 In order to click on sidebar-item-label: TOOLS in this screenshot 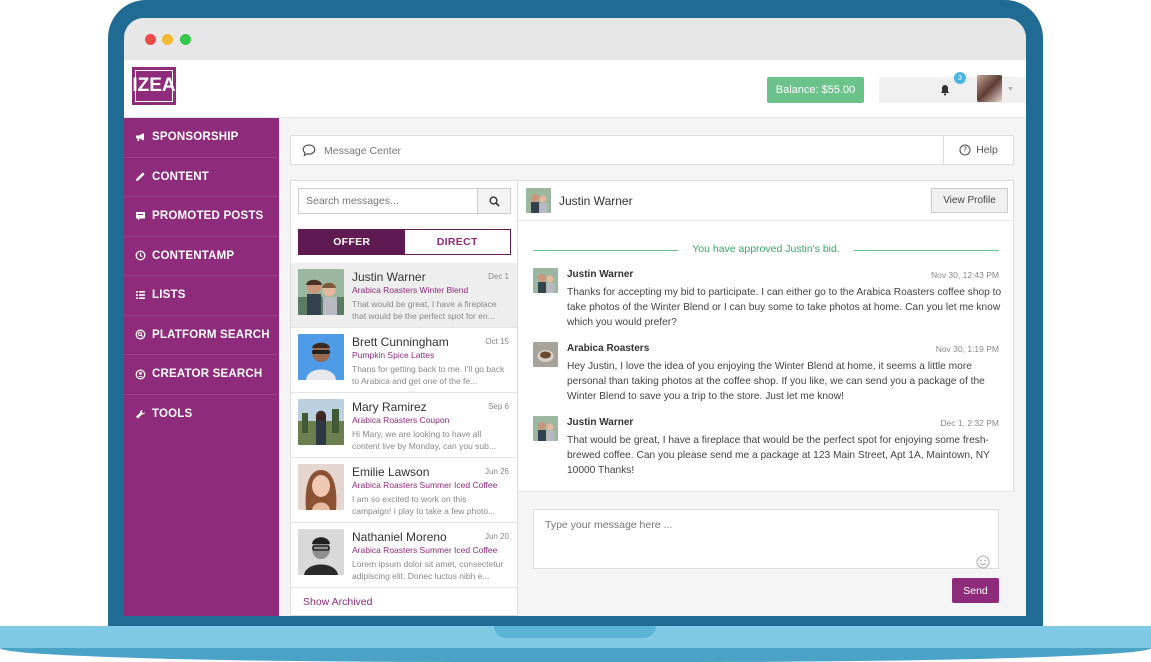, I will do `click(172, 414)`.